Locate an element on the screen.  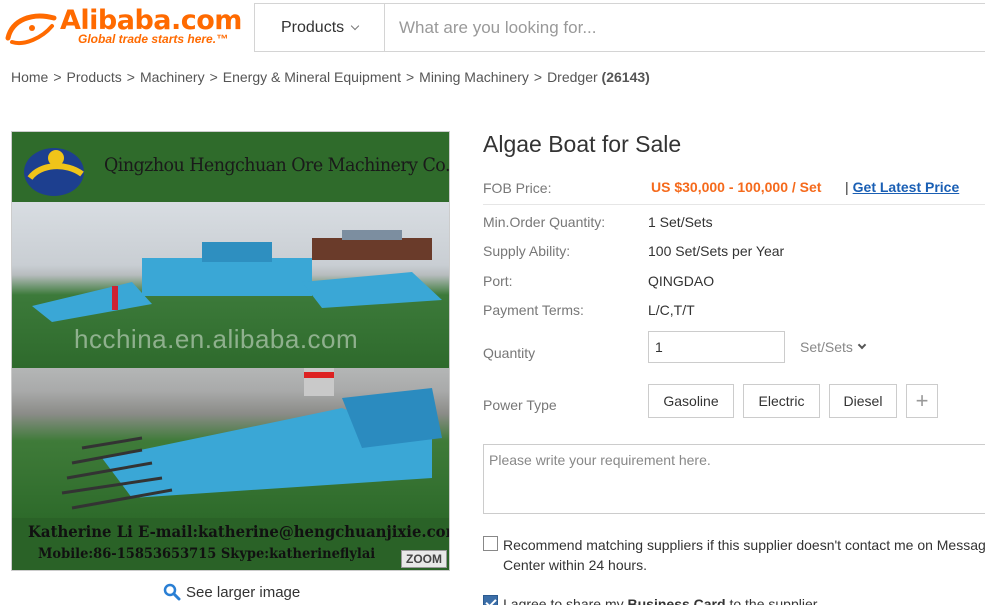
breadcrumb-mining-machinery: Mining Machinery is located at coordinates (474, 77).